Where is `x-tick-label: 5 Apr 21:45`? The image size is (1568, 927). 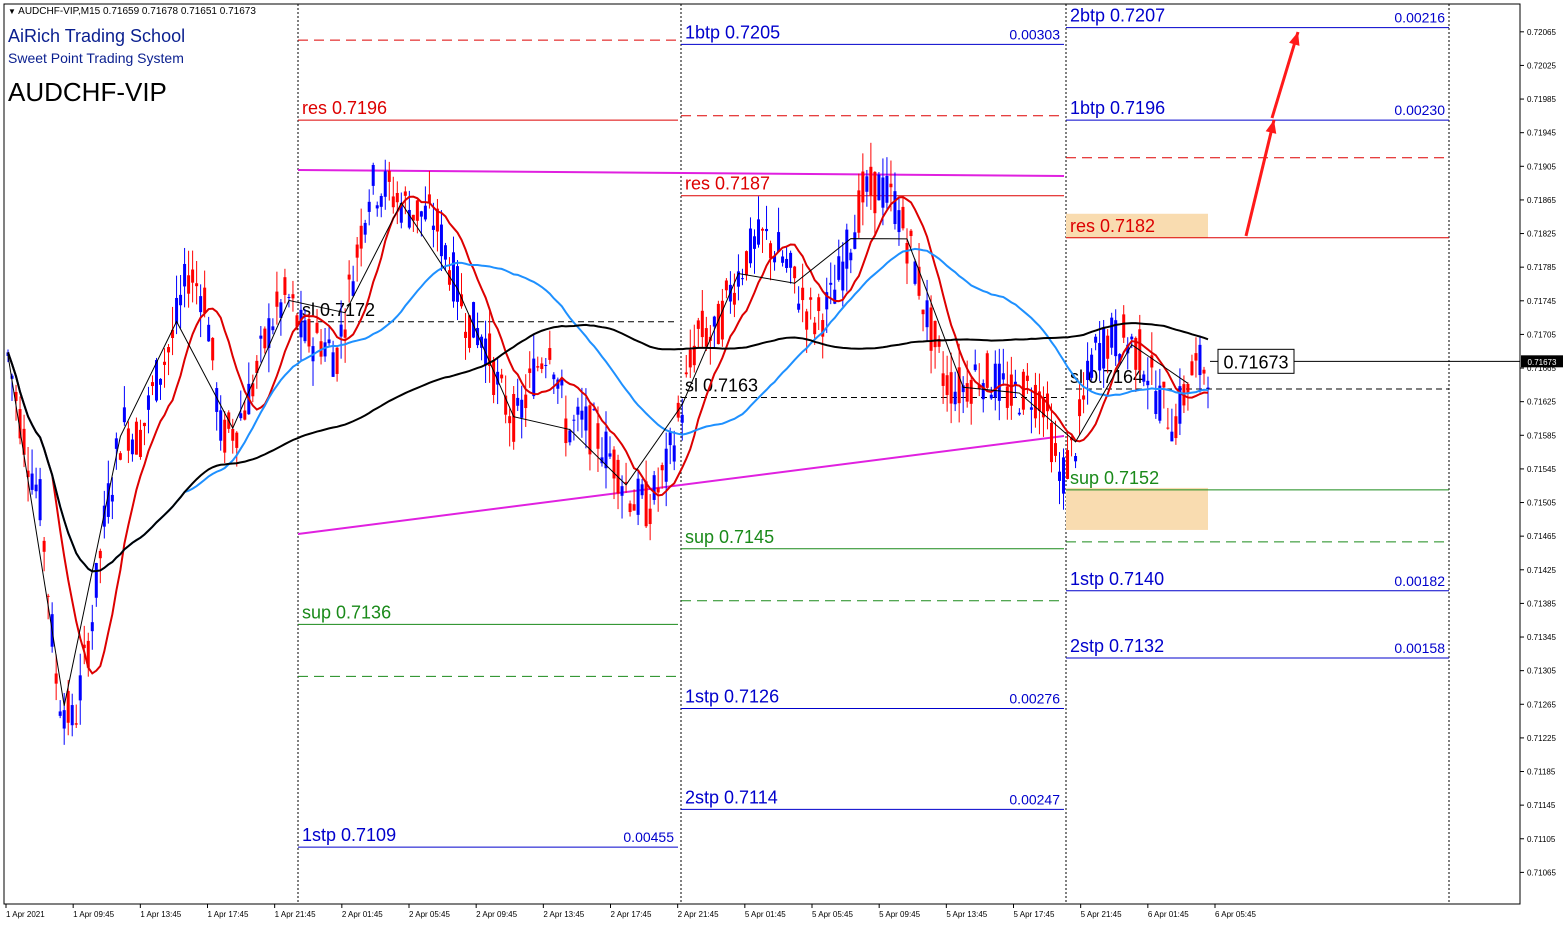 x-tick-label: 5 Apr 21:45 is located at coordinates (1101, 914).